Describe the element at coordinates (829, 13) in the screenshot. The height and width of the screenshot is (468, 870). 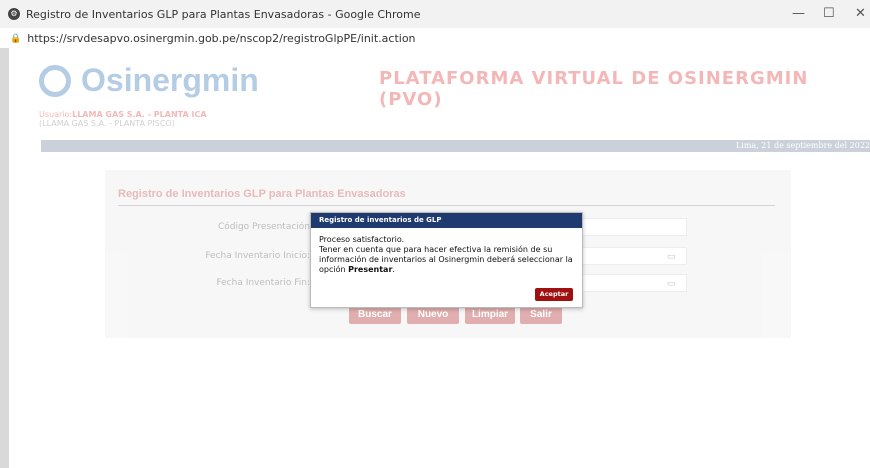
I see `maximize-icon: ☐` at that location.